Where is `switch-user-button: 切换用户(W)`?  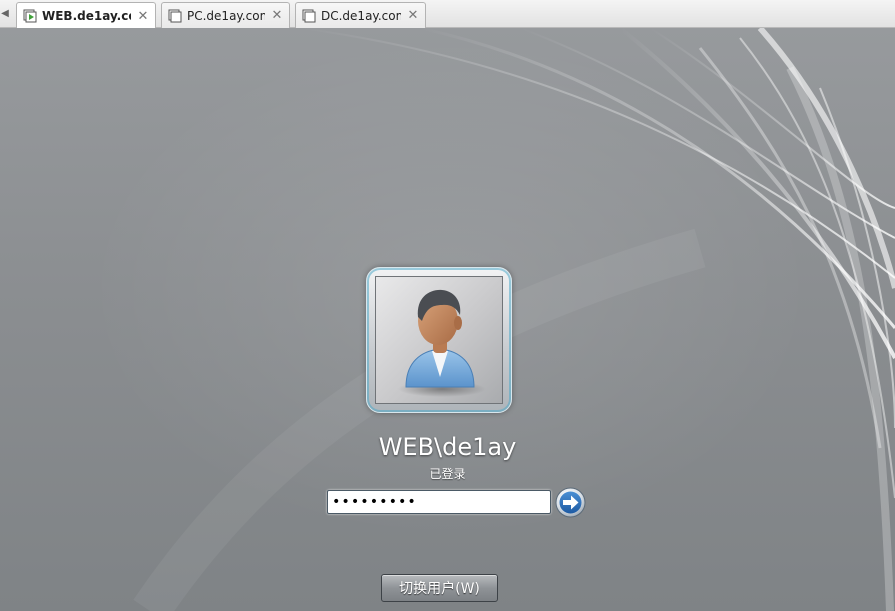
switch-user-button: 切换用户(W) is located at coordinates (439, 588).